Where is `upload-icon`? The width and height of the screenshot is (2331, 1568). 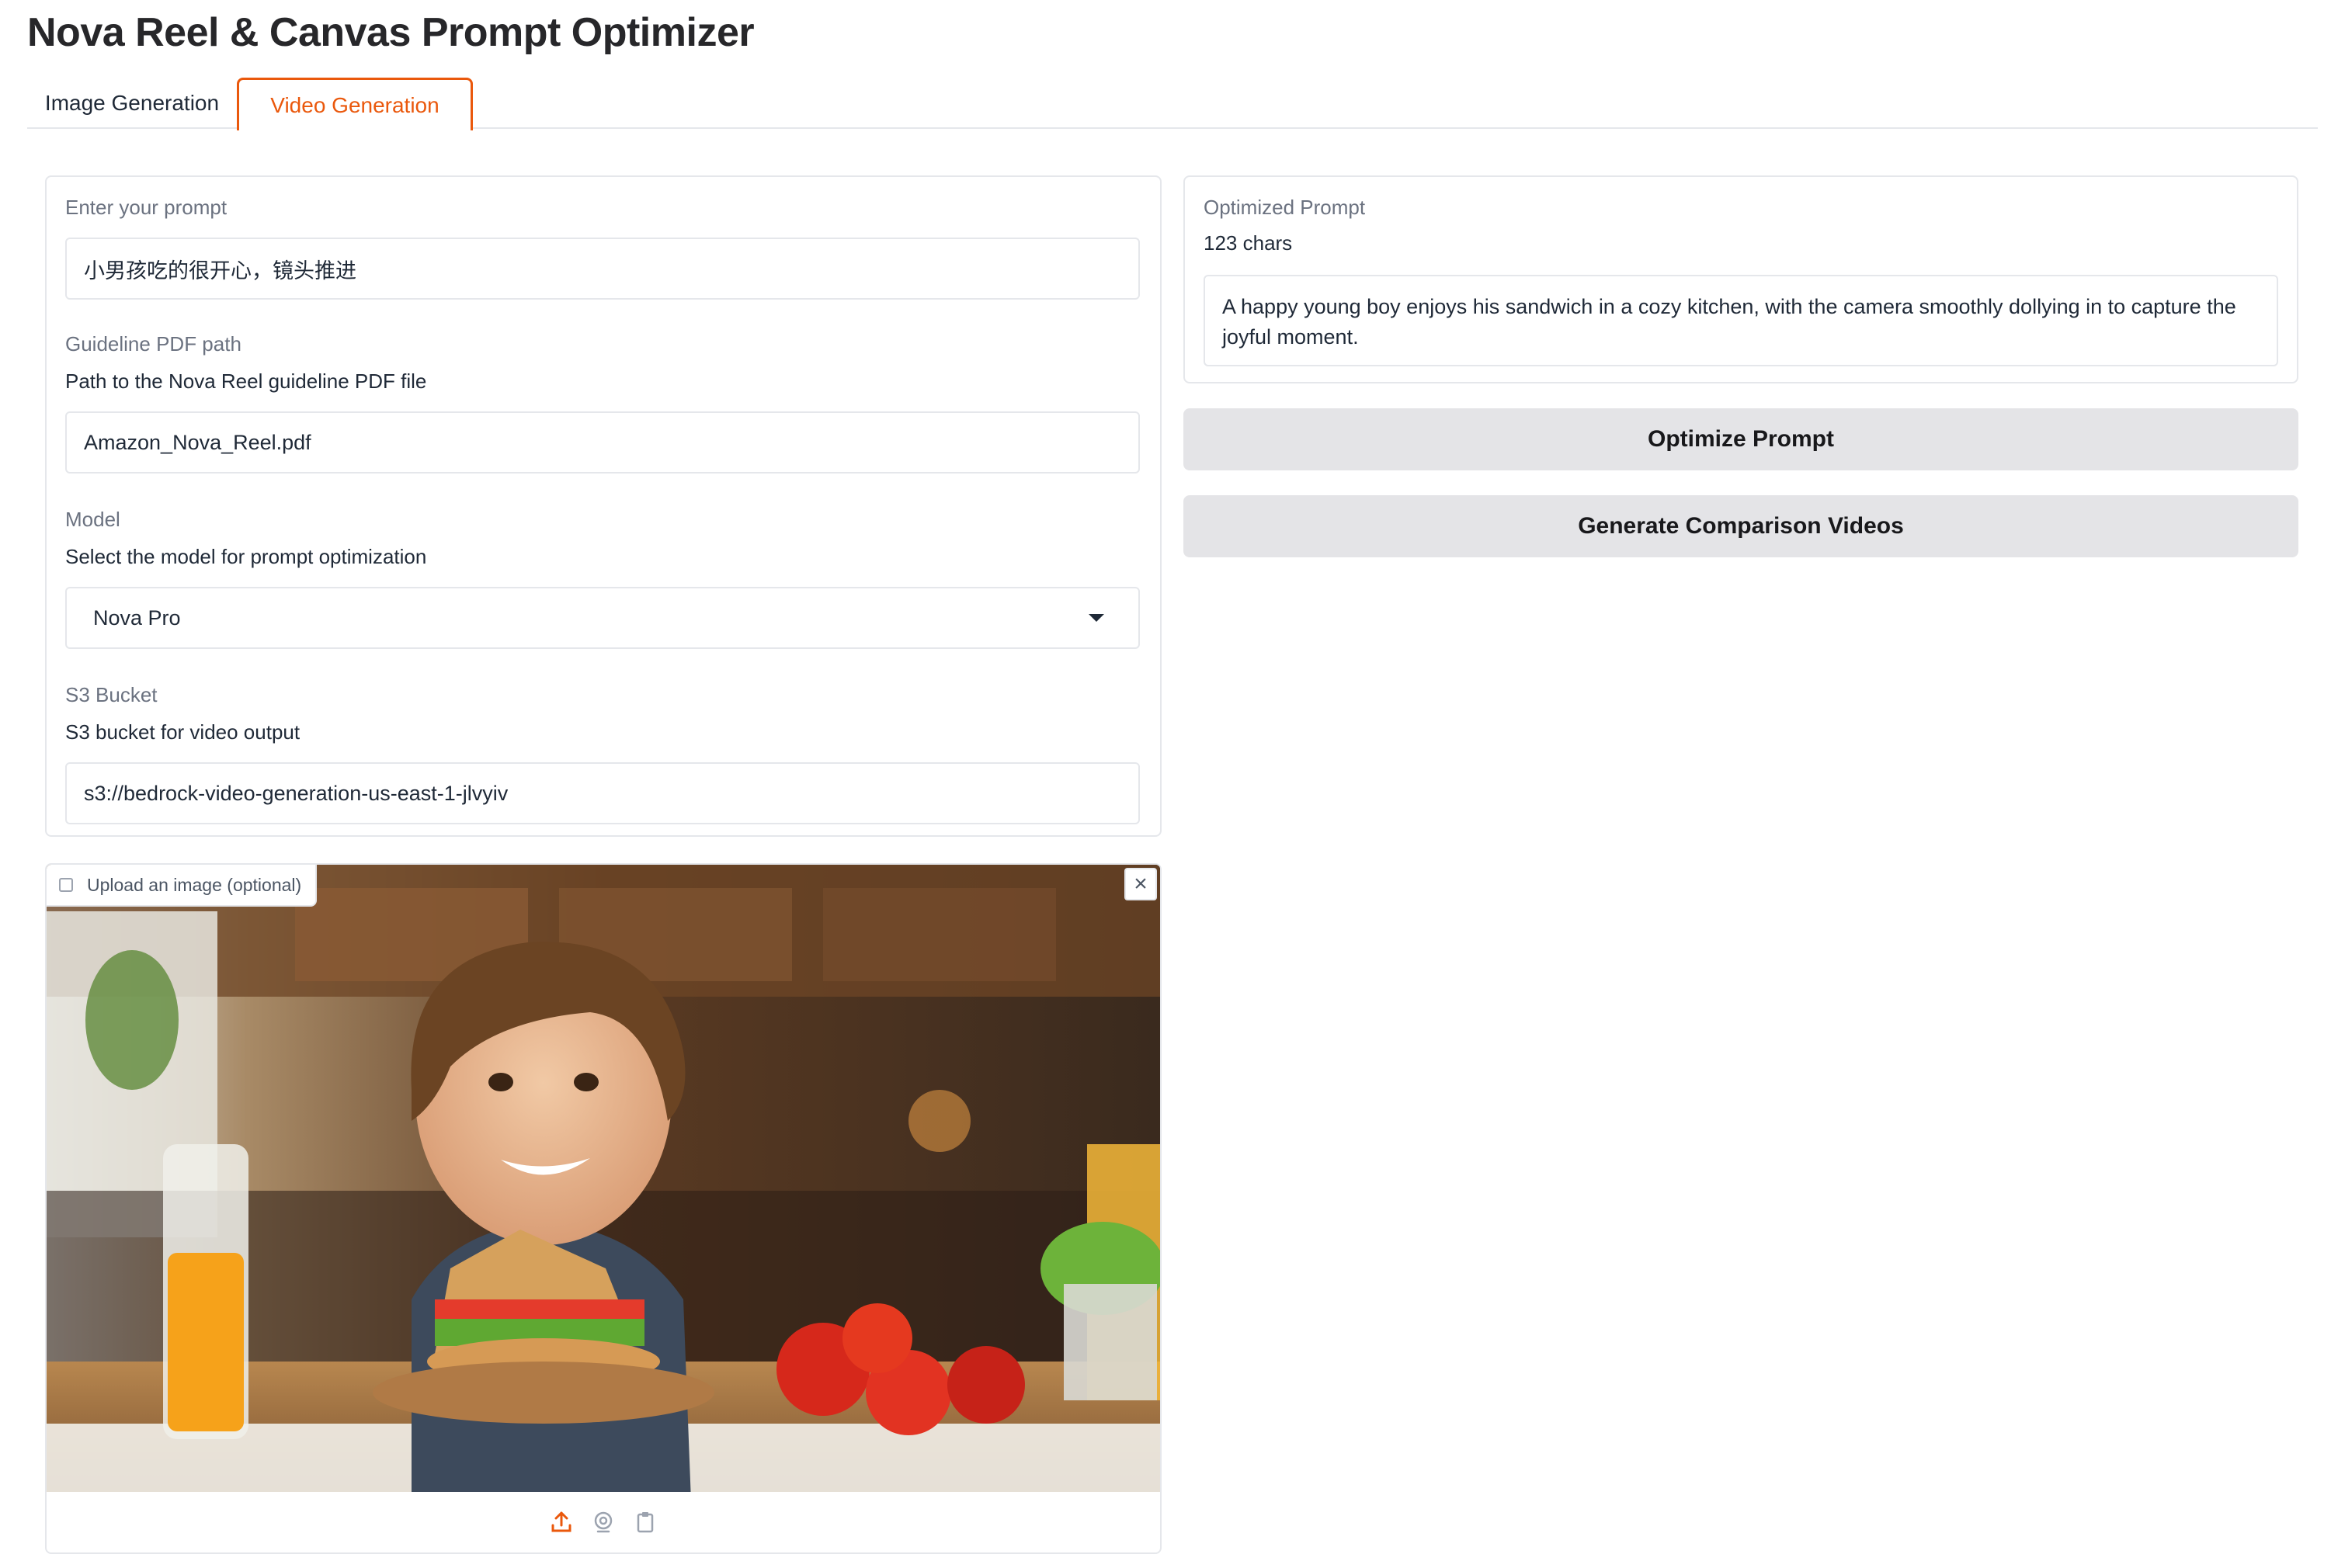 upload-icon is located at coordinates (561, 1522).